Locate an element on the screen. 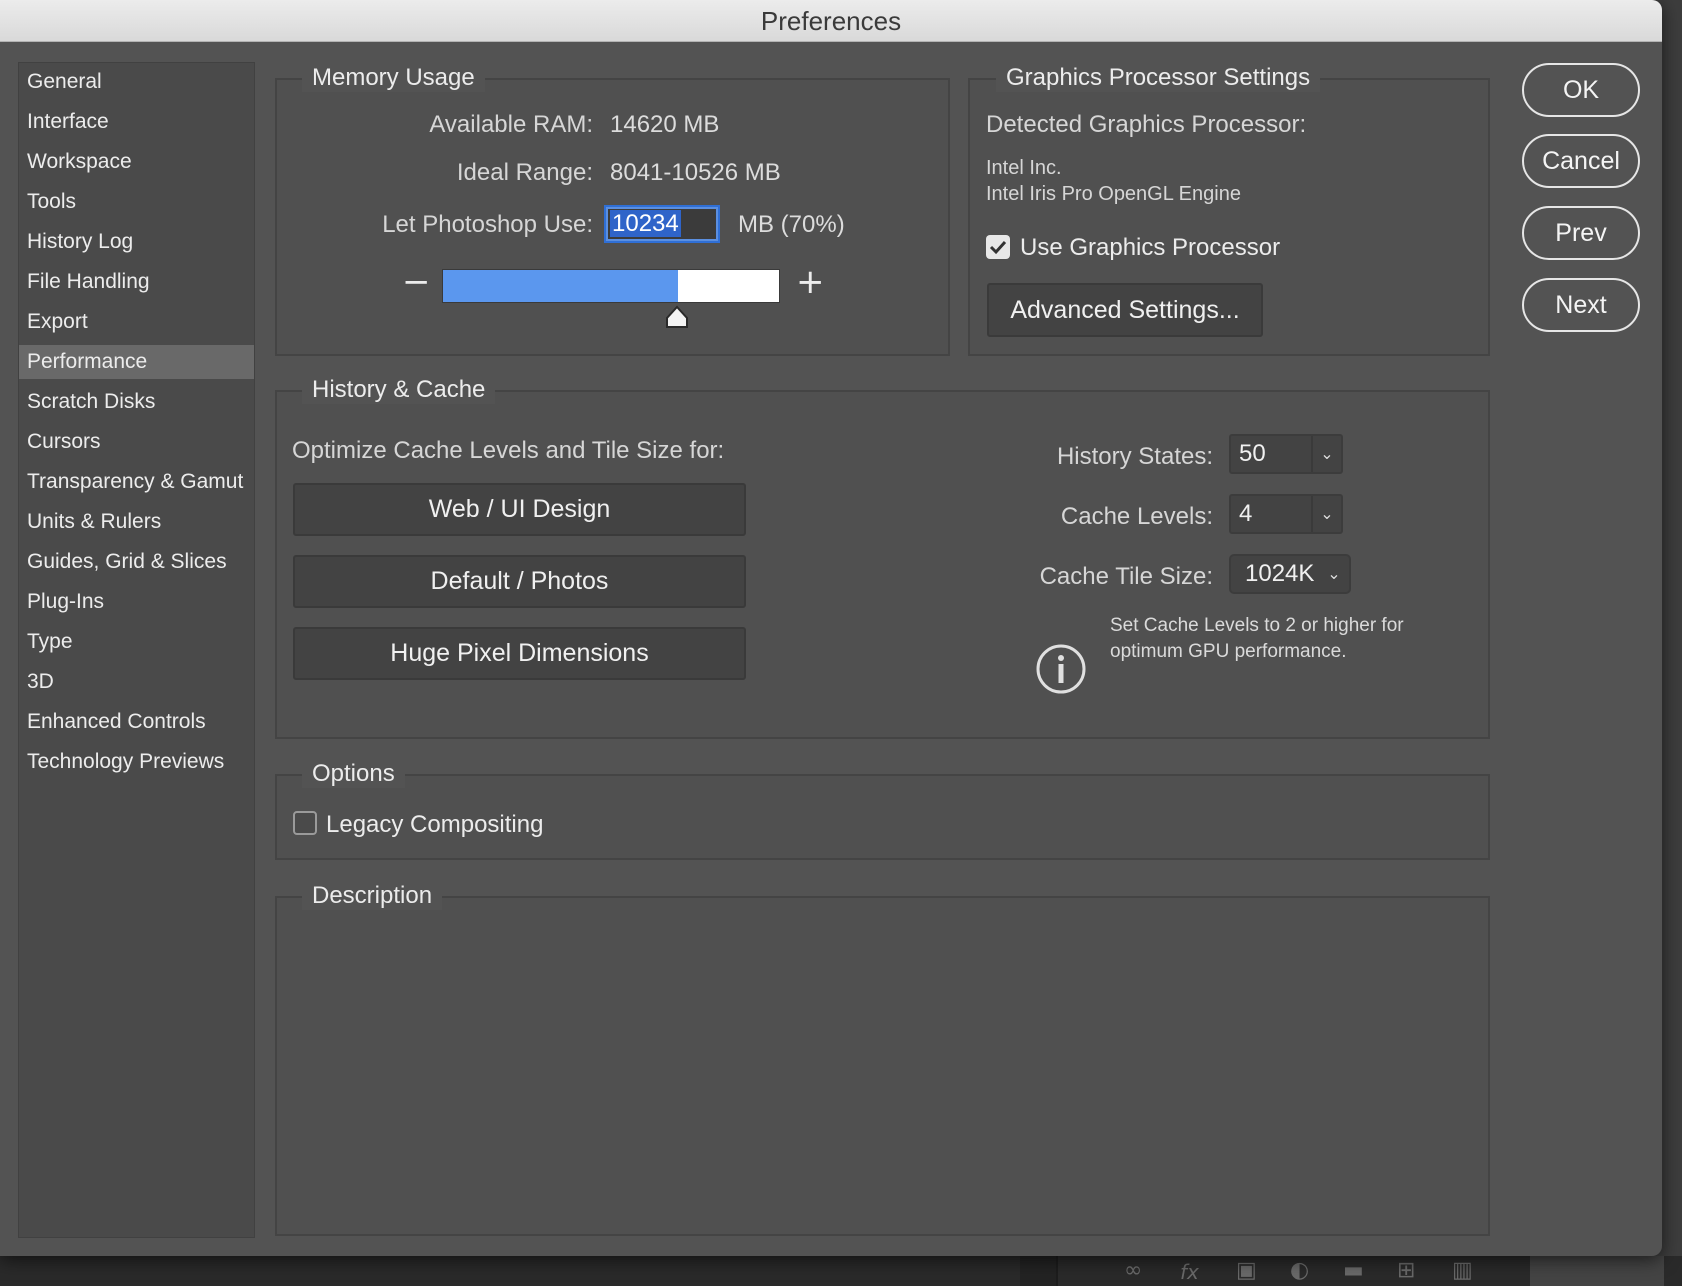 This screenshot has width=1682, height=1286. gpu-engine: Intel Iris Pro OpenGL Engine is located at coordinates (1113, 194).